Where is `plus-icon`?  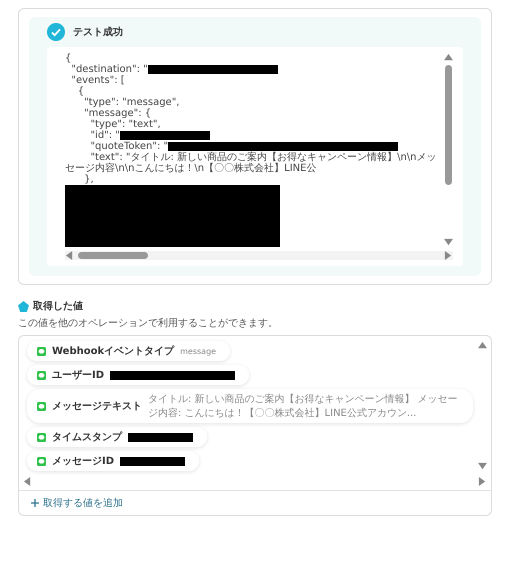 plus-icon is located at coordinates (35, 503).